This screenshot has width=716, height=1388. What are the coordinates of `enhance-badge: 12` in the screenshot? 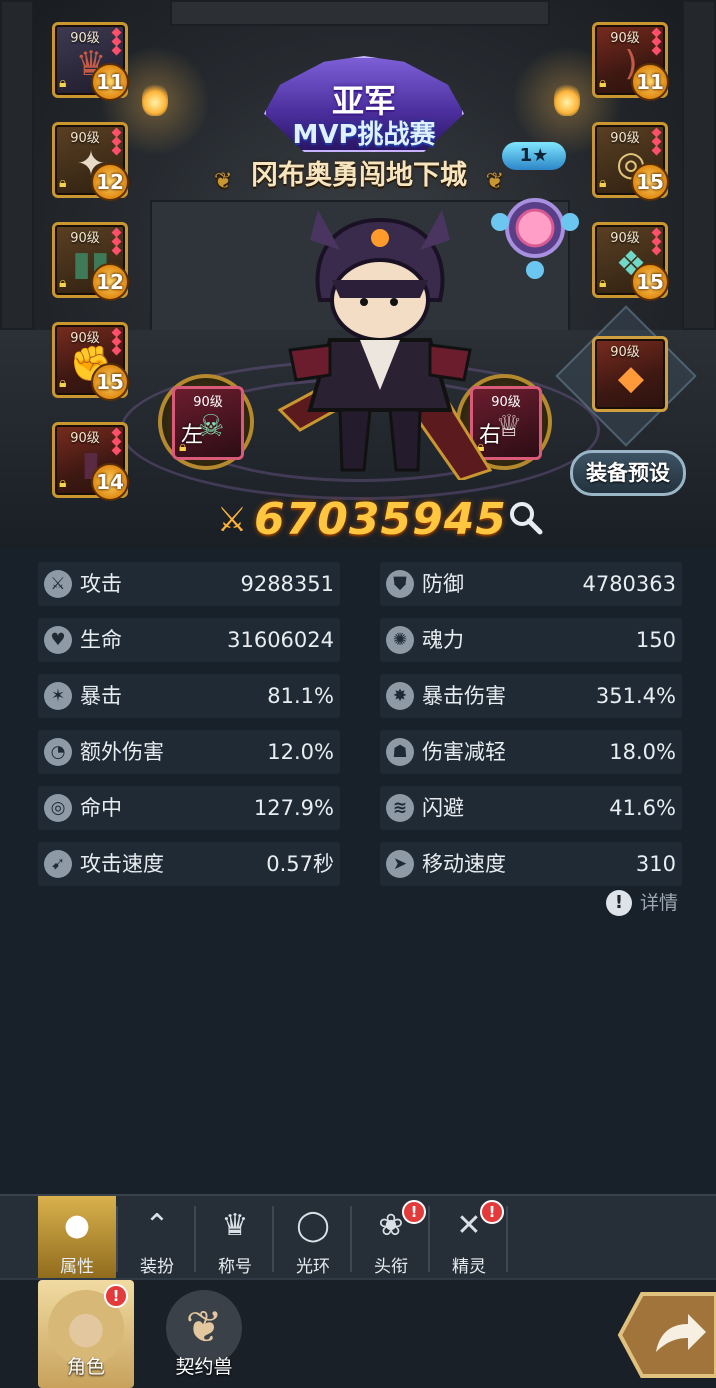 It's located at (110, 182).